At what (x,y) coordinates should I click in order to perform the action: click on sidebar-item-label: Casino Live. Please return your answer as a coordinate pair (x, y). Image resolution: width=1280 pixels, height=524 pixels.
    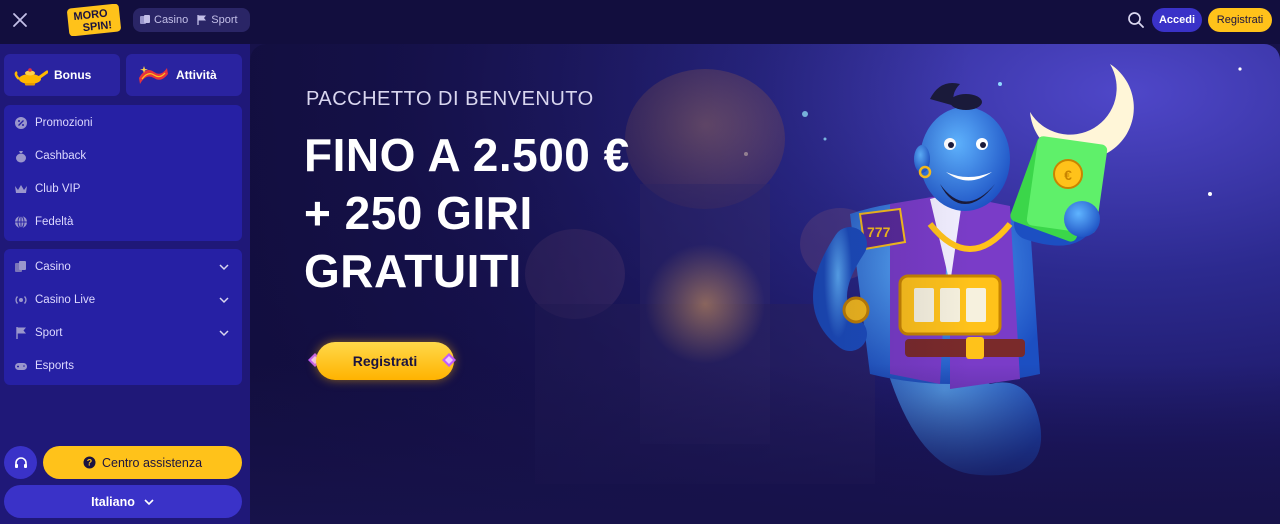
    Looking at the image, I should click on (65, 299).